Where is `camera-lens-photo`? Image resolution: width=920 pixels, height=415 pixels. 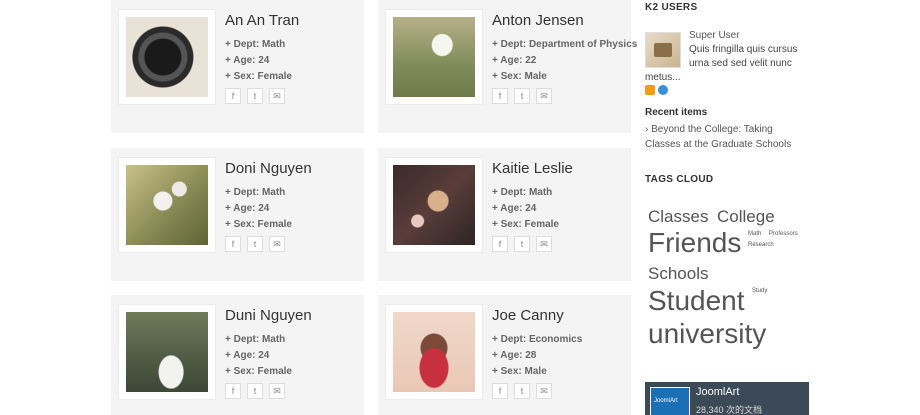 camera-lens-photo is located at coordinates (167, 57).